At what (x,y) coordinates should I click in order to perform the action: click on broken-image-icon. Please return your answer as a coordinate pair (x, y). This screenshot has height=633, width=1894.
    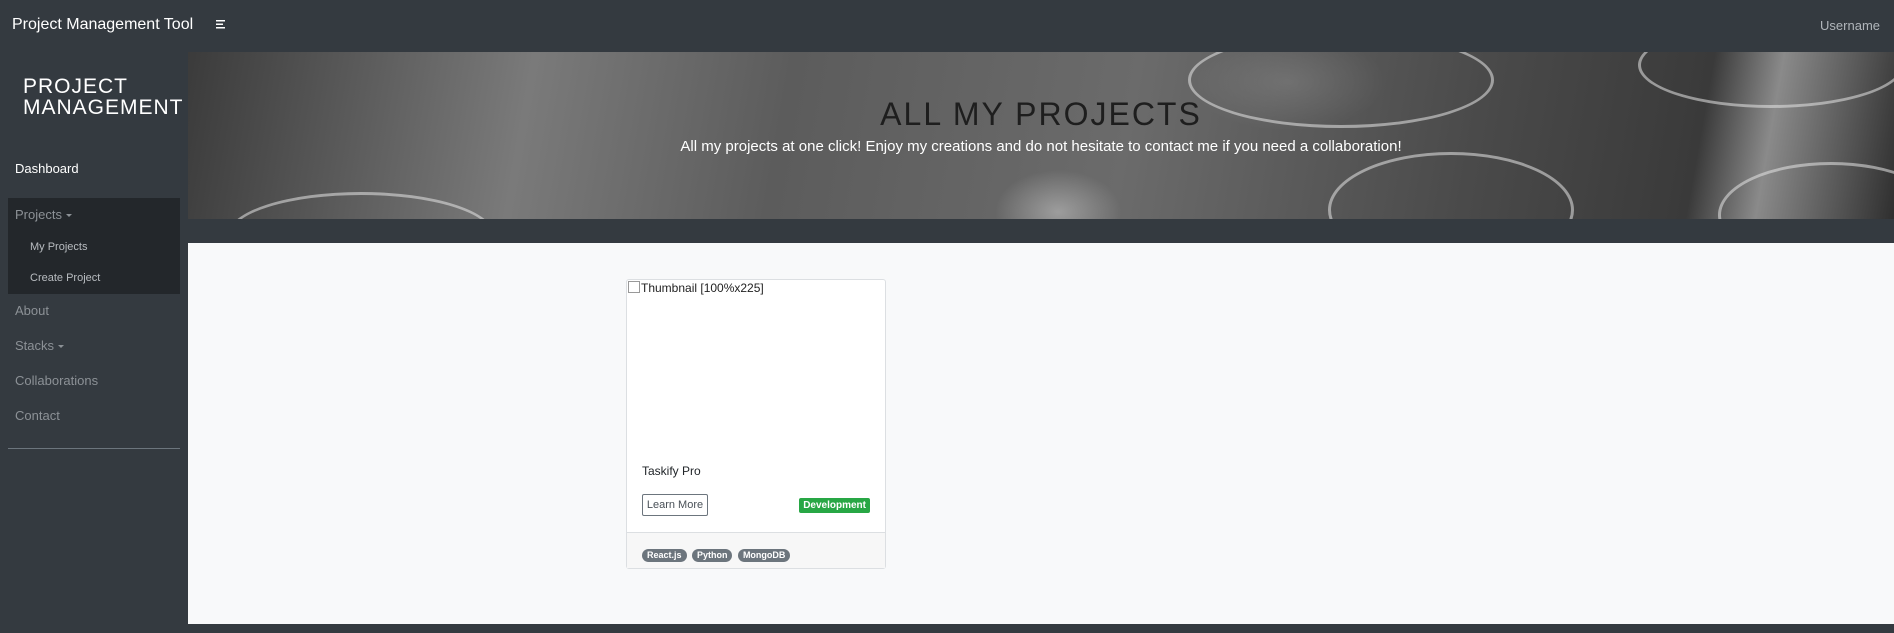
    Looking at the image, I should click on (634, 287).